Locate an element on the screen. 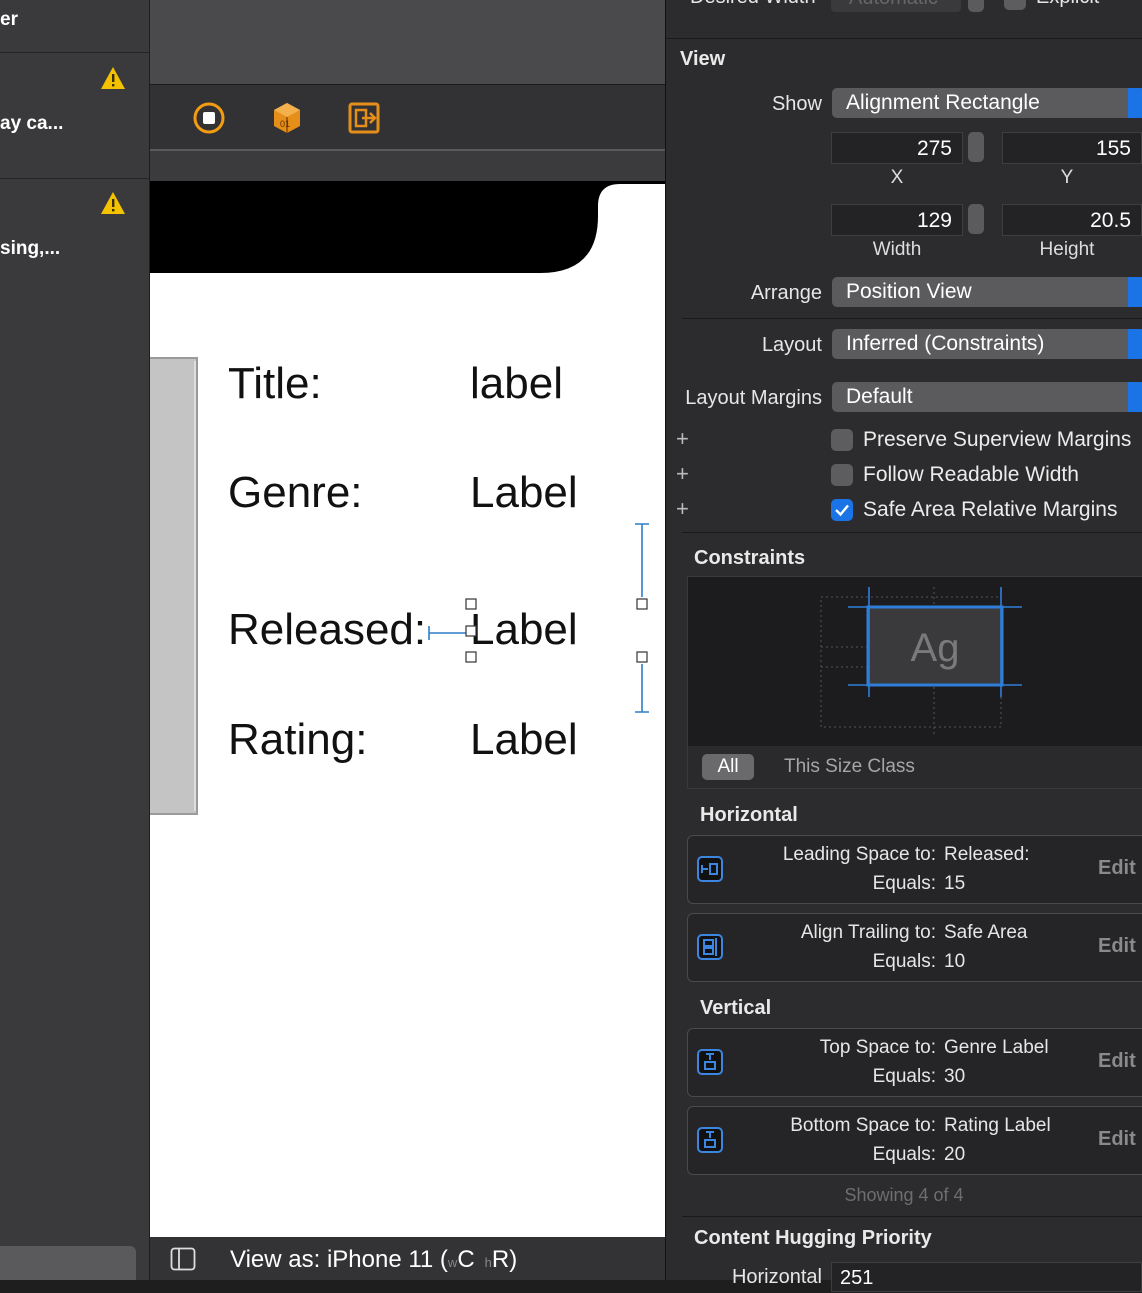  vertical-title: Vertical is located at coordinates (736, 1008).